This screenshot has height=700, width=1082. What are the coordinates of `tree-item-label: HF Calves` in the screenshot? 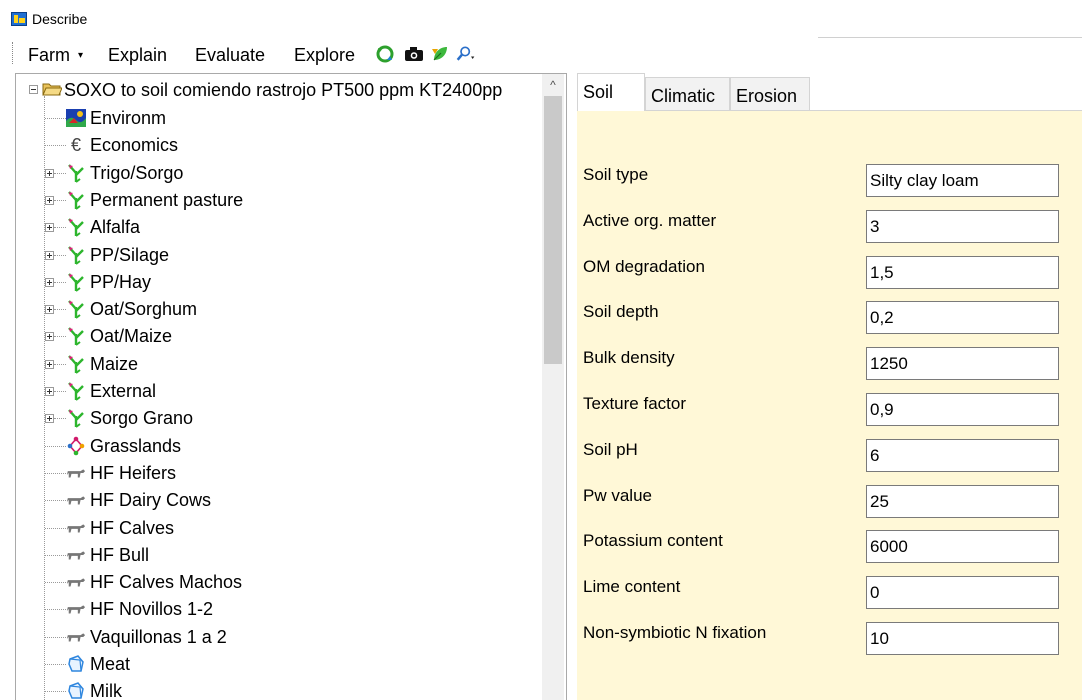 It's located at (132, 527).